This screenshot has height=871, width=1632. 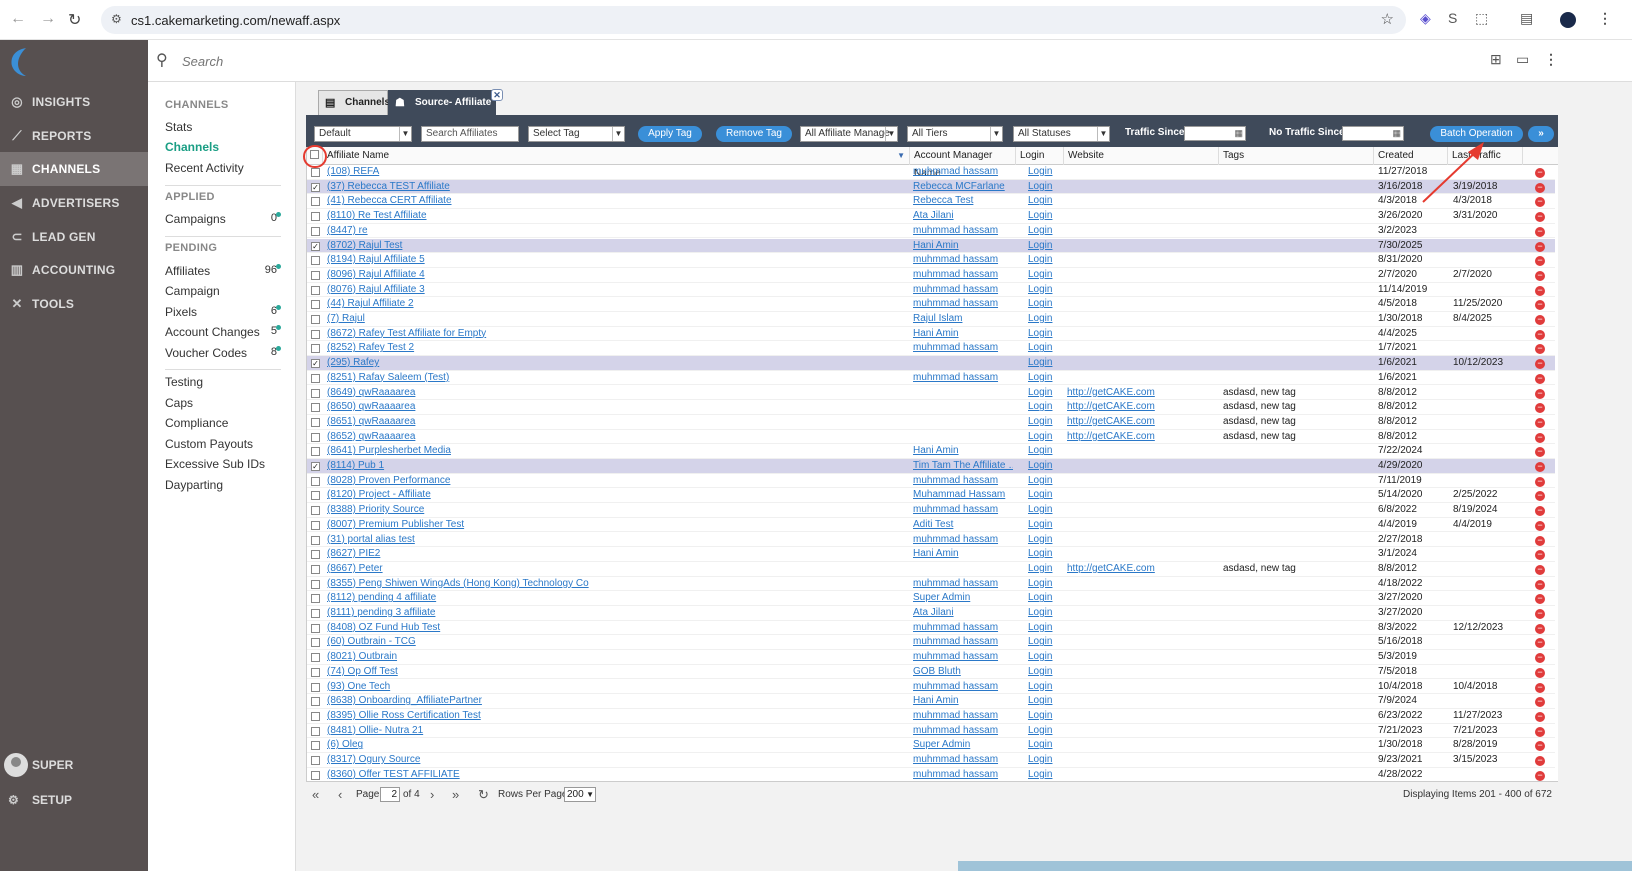 I want to click on subnav-caps: Caps, so click(x=223, y=403).